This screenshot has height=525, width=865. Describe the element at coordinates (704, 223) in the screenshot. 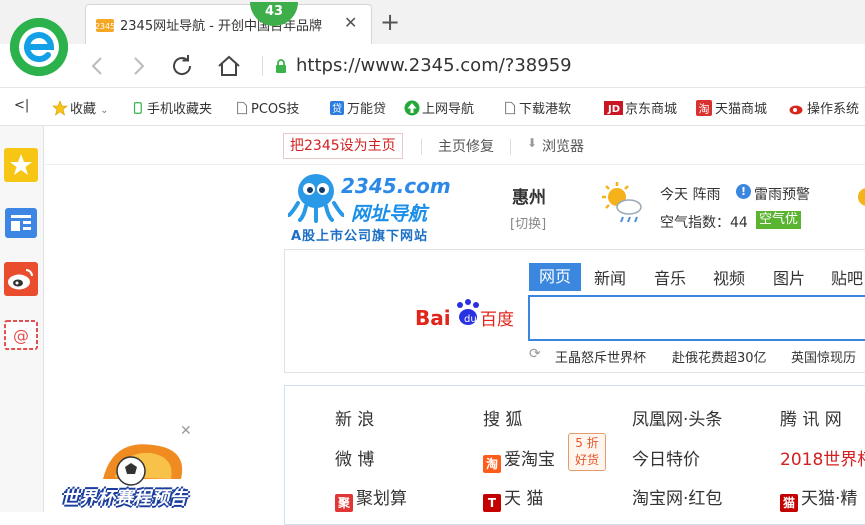

I see `aqi-label: 空气指数：44` at that location.